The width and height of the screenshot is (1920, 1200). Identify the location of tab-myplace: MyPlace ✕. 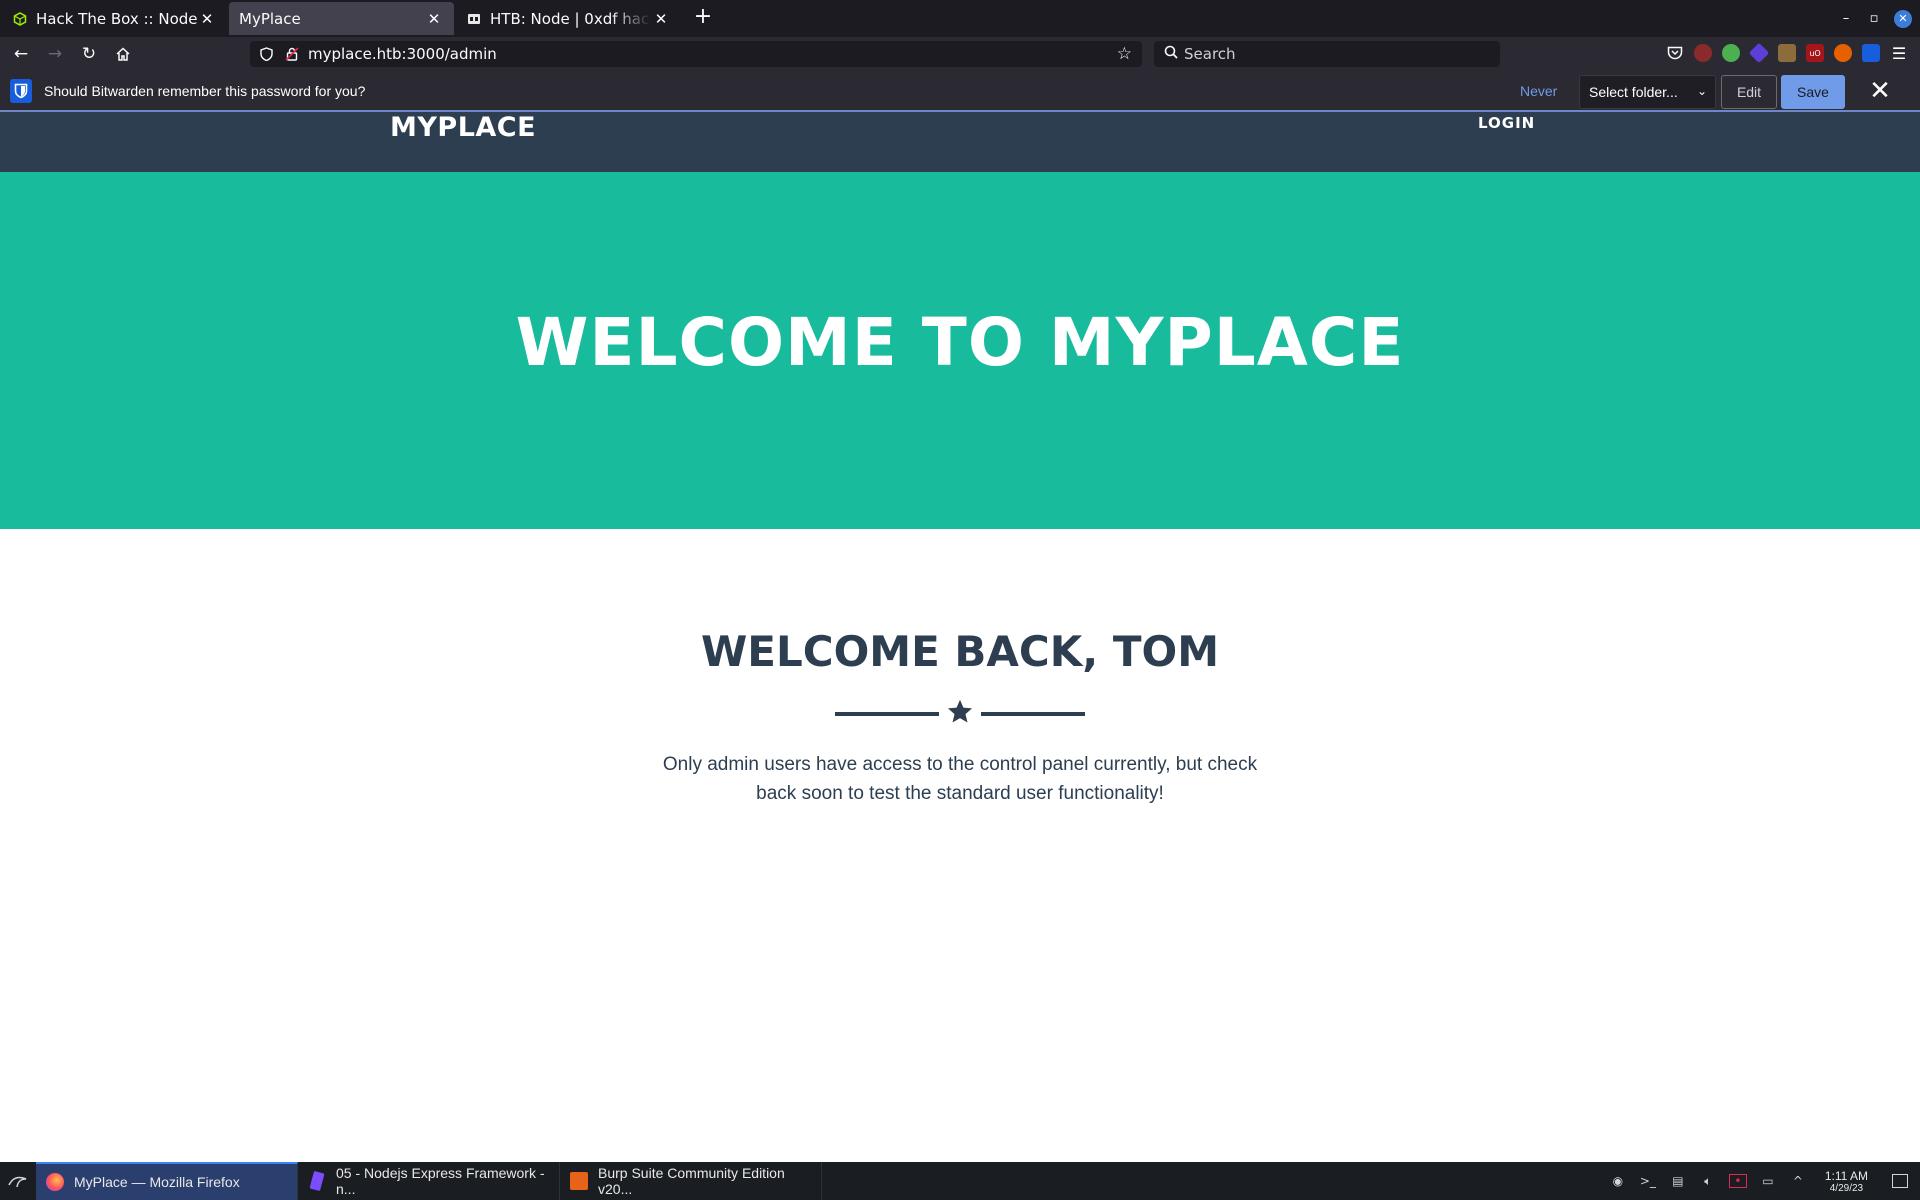
(341, 18).